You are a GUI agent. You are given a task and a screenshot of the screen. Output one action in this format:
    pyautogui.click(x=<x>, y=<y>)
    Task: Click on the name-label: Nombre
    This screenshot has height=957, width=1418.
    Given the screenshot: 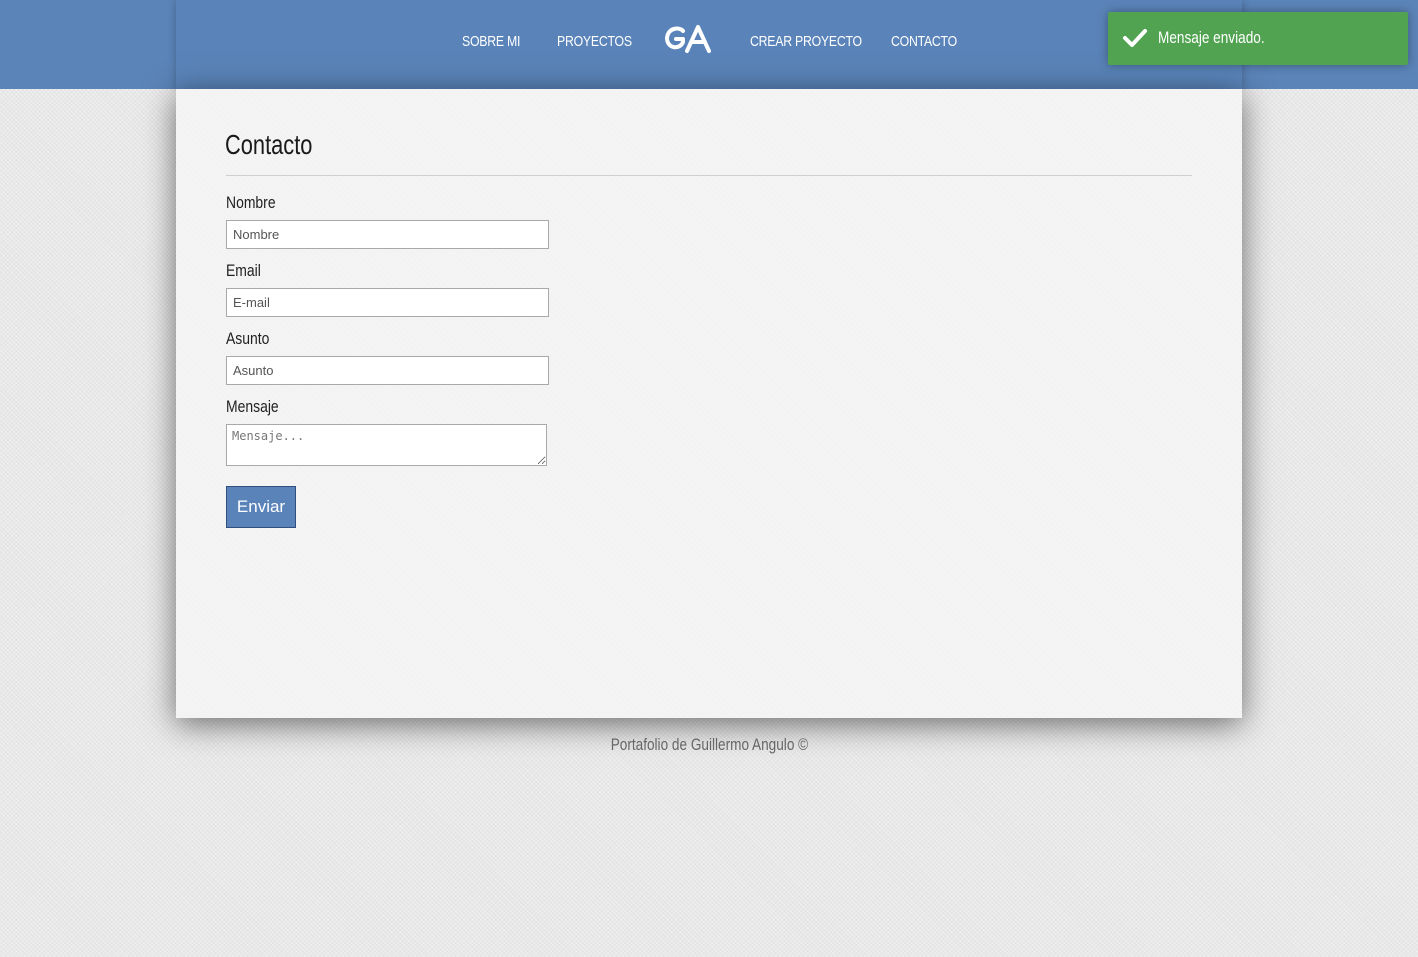 What is the action you would take?
    pyautogui.click(x=251, y=202)
    